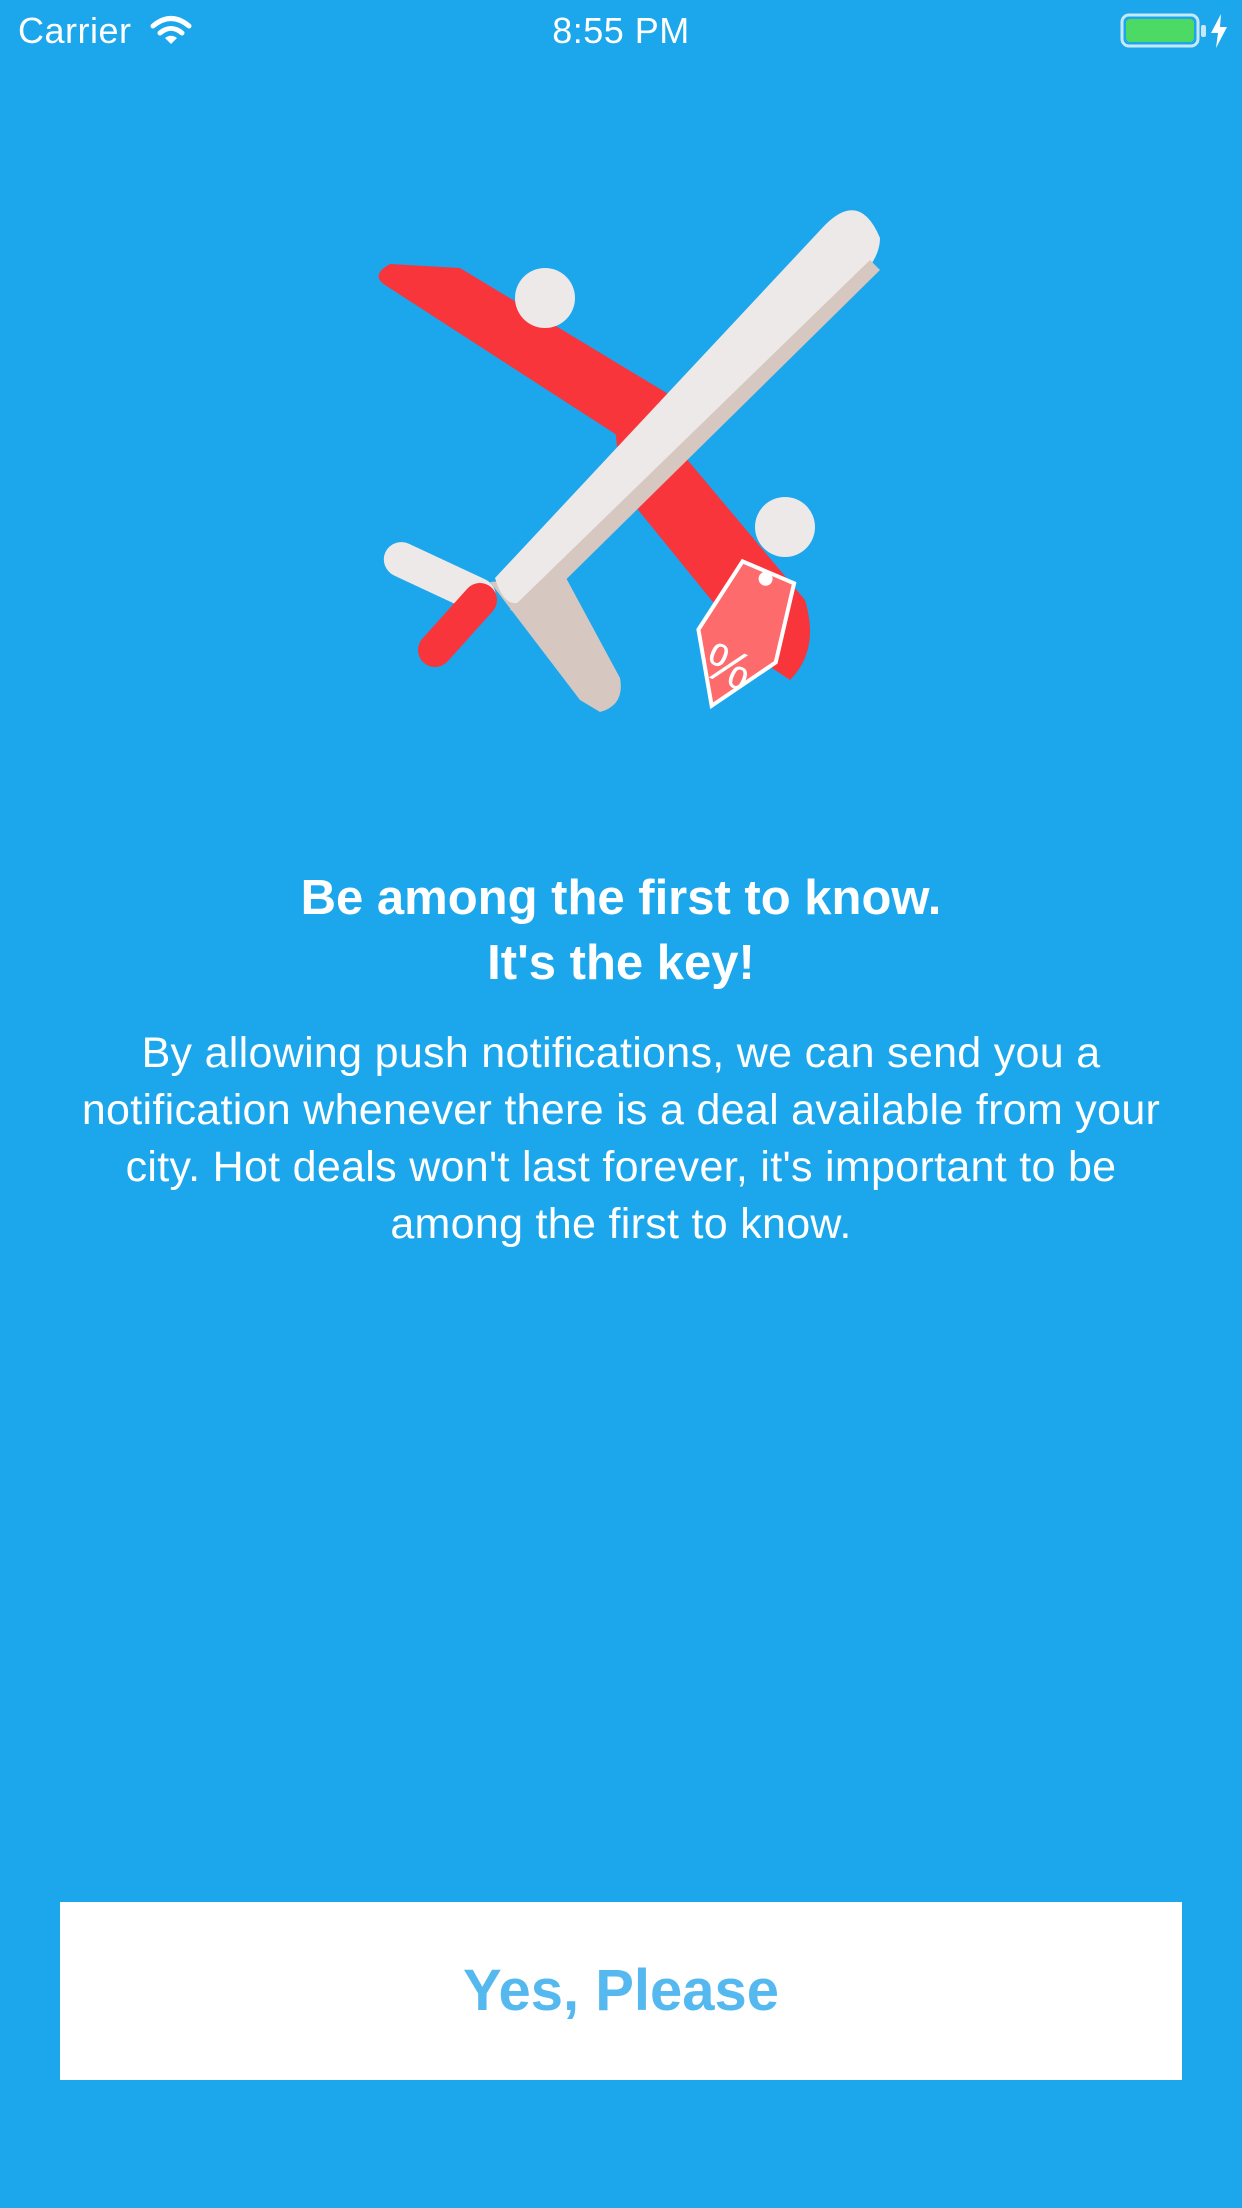  Describe the element at coordinates (629, 461) in the screenshot. I see `airplane-sale-tag-icon: %` at that location.